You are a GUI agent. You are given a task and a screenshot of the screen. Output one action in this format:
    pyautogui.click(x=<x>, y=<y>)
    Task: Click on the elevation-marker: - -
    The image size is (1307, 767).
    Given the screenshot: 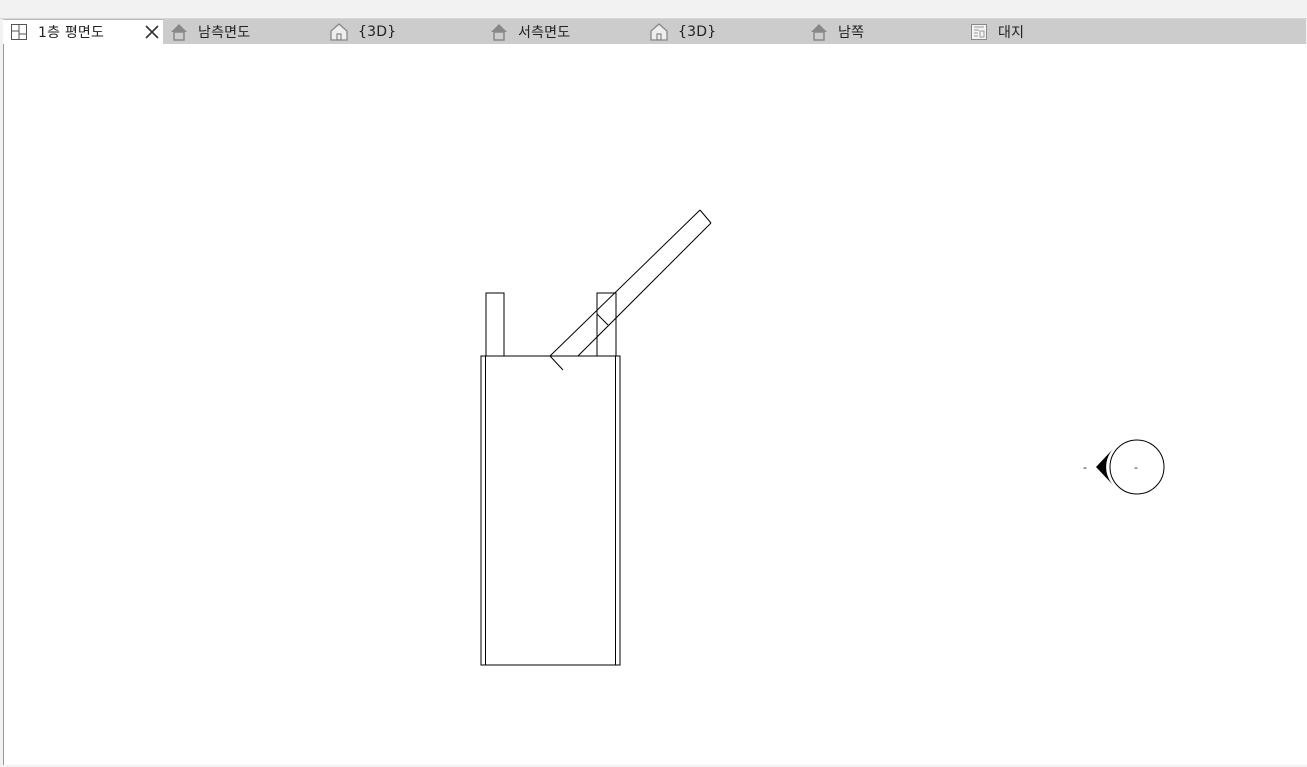 What is the action you would take?
    pyautogui.click(x=1124, y=467)
    